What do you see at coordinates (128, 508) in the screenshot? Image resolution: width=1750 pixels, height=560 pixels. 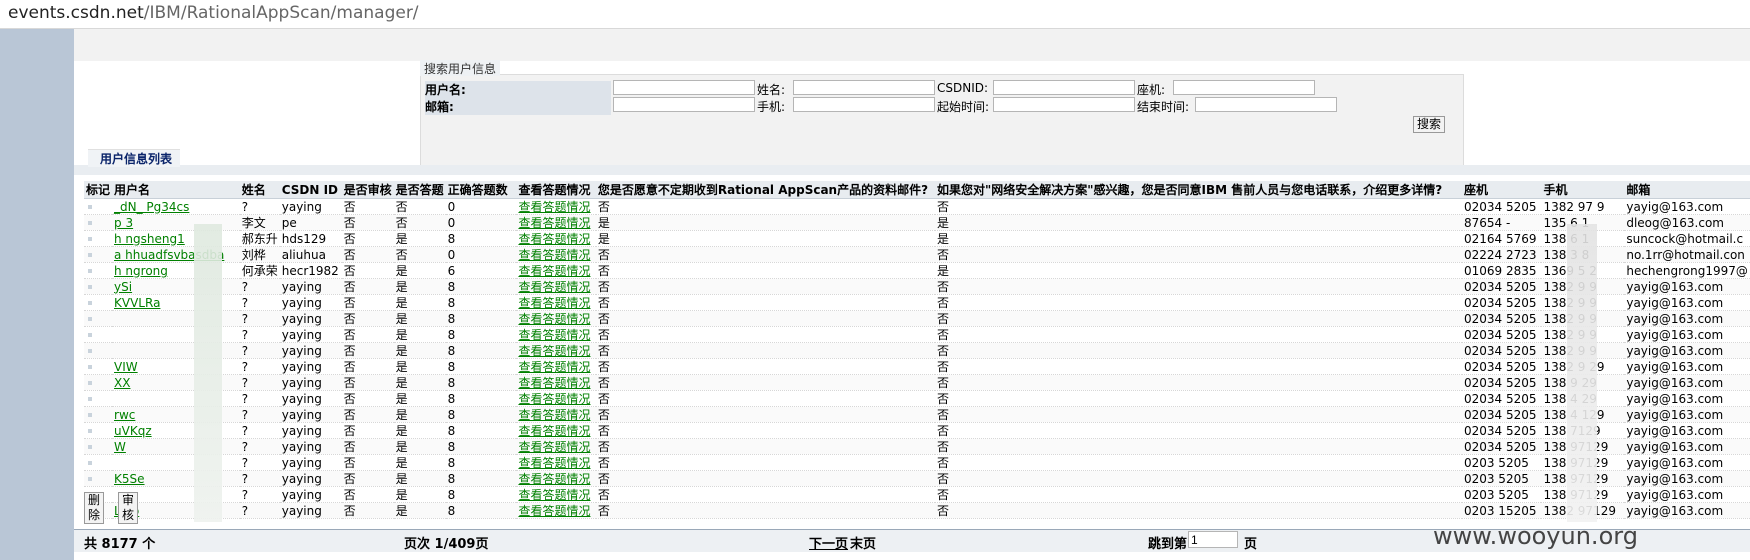 I see `audit-button: 审核` at bounding box center [128, 508].